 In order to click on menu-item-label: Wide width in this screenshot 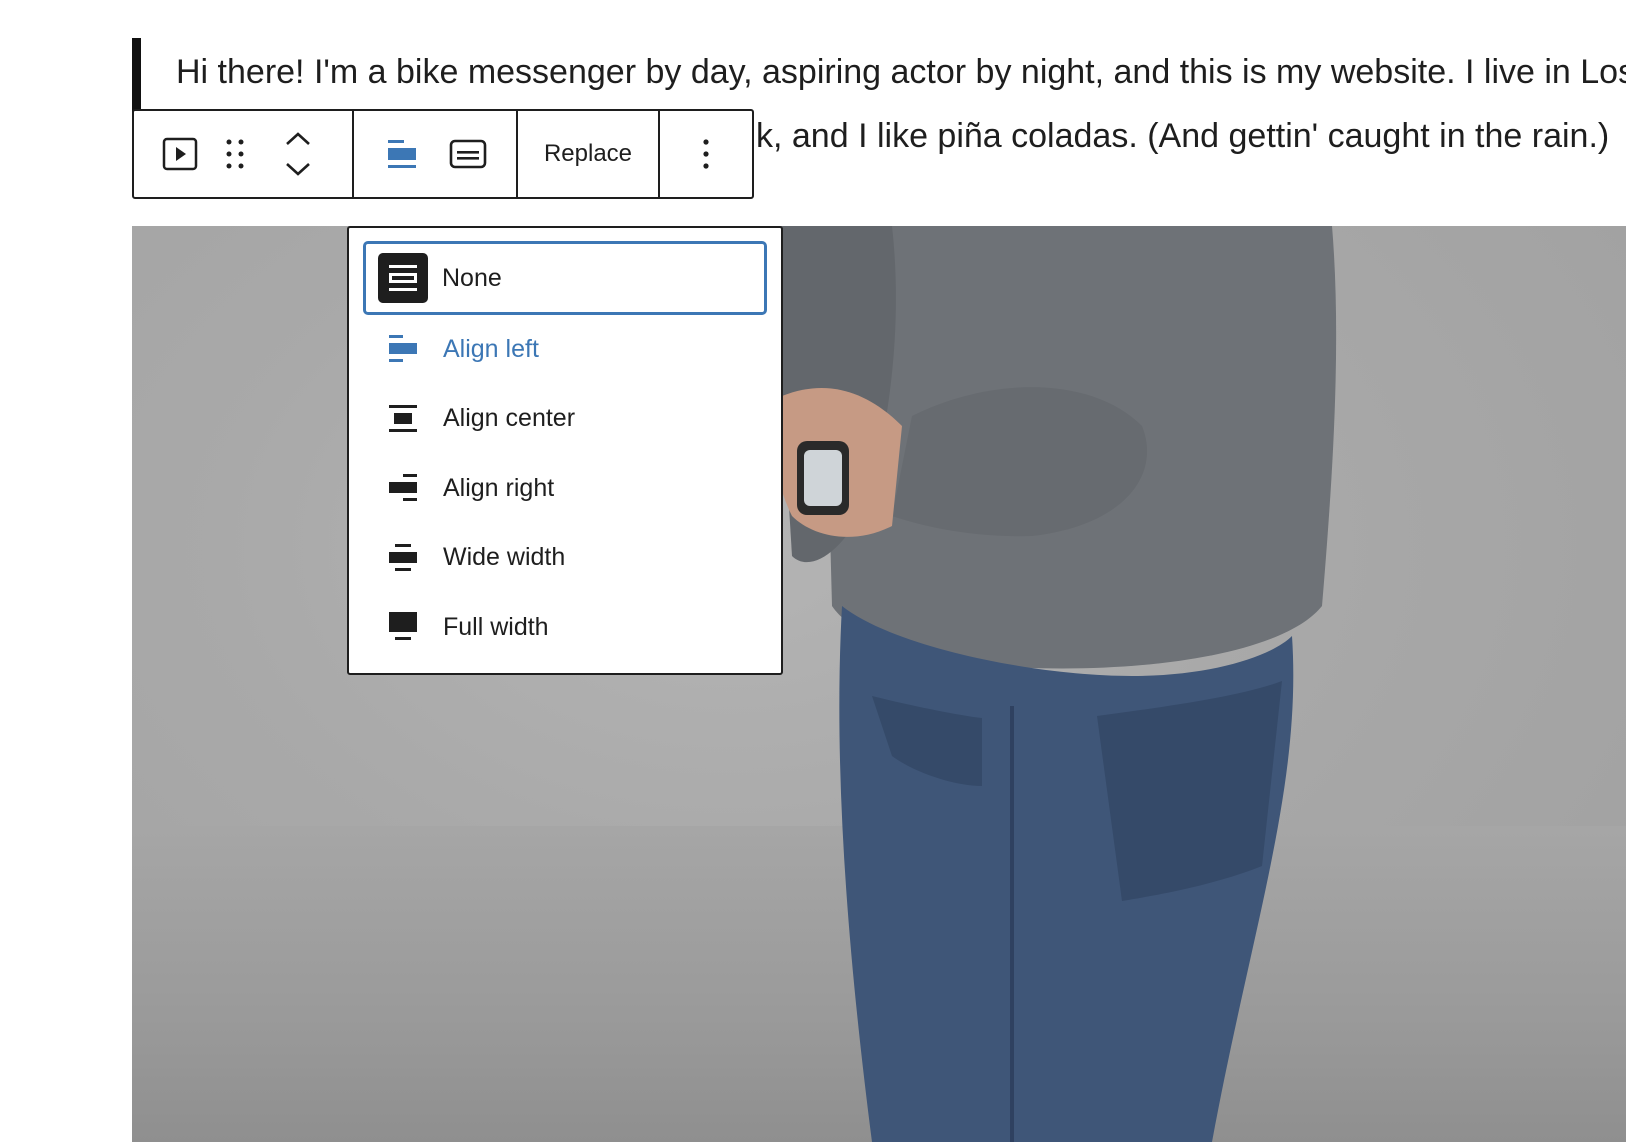, I will do `click(504, 557)`.